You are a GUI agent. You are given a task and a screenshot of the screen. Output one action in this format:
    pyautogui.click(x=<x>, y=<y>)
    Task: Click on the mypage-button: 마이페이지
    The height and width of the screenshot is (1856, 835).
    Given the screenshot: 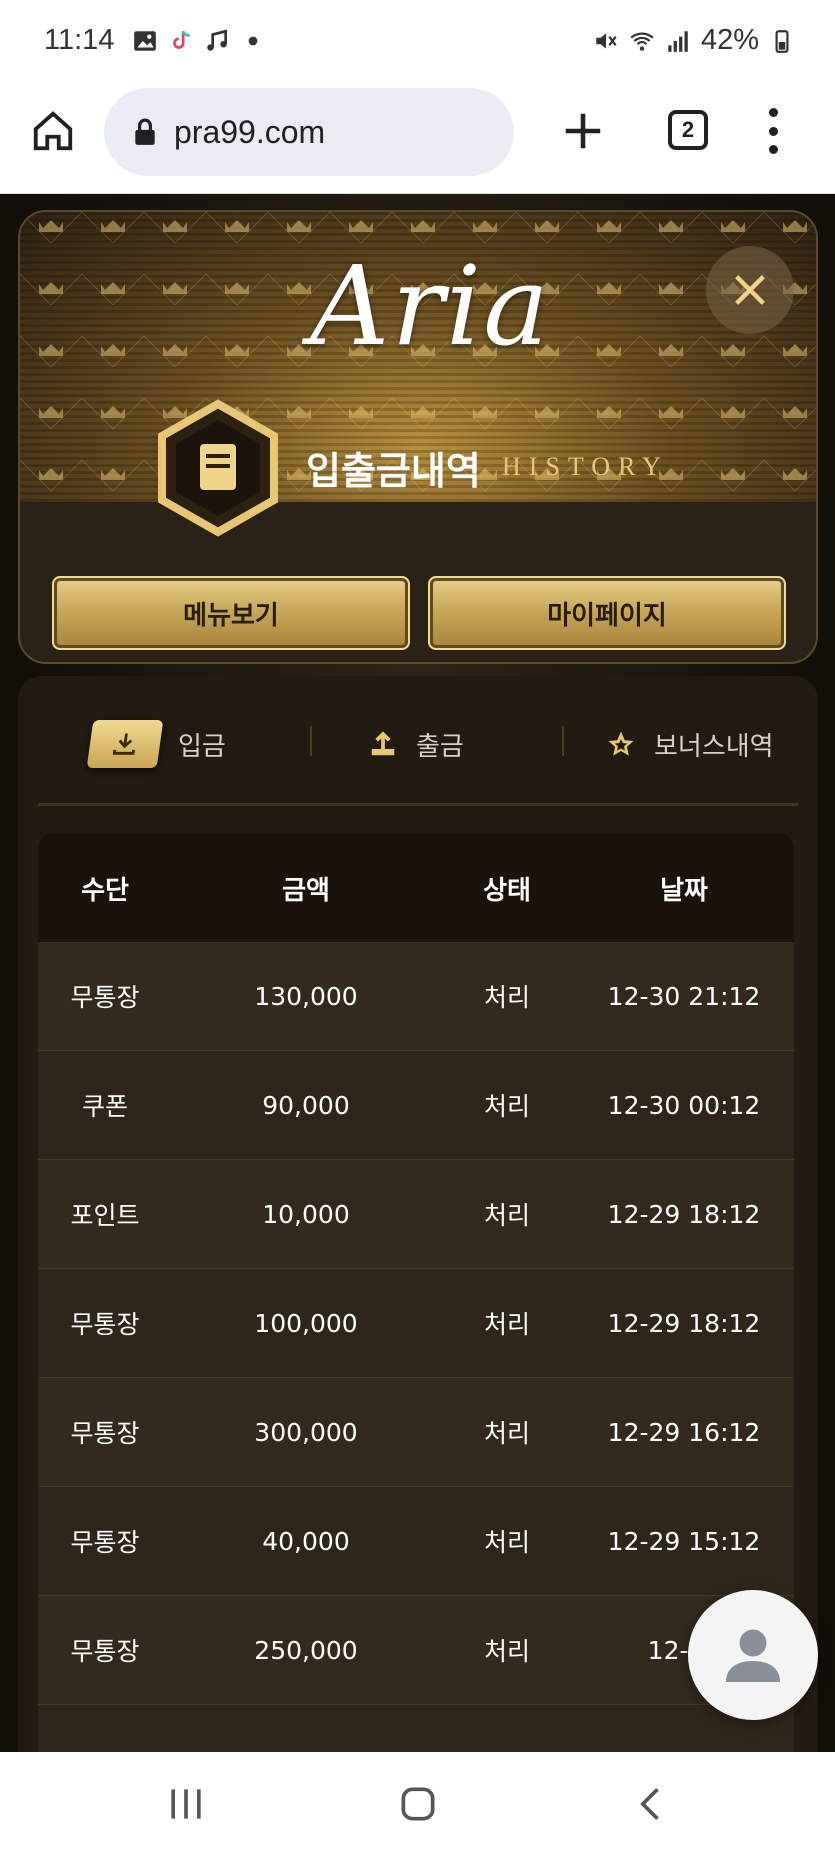 What is the action you would take?
    pyautogui.click(x=607, y=613)
    